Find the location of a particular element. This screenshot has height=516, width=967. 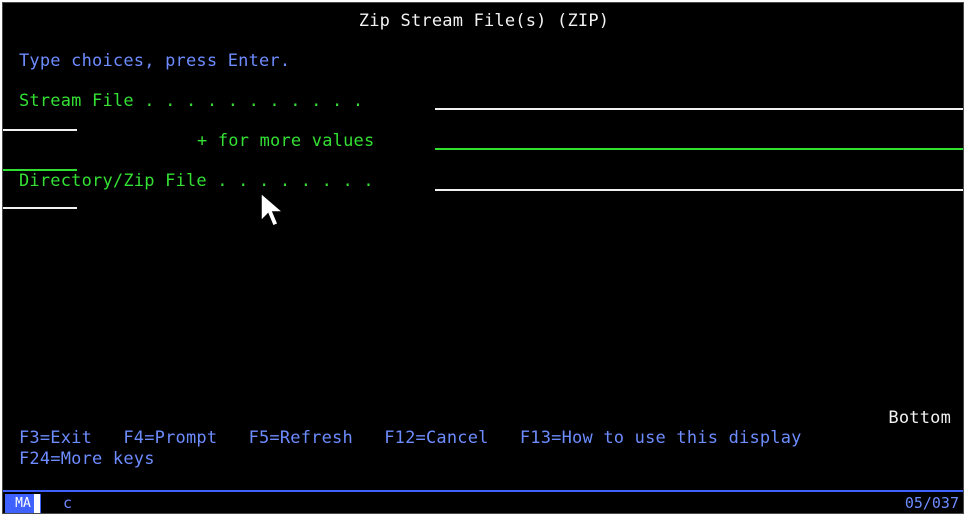

more-values-label: + for more values is located at coordinates (286, 141).